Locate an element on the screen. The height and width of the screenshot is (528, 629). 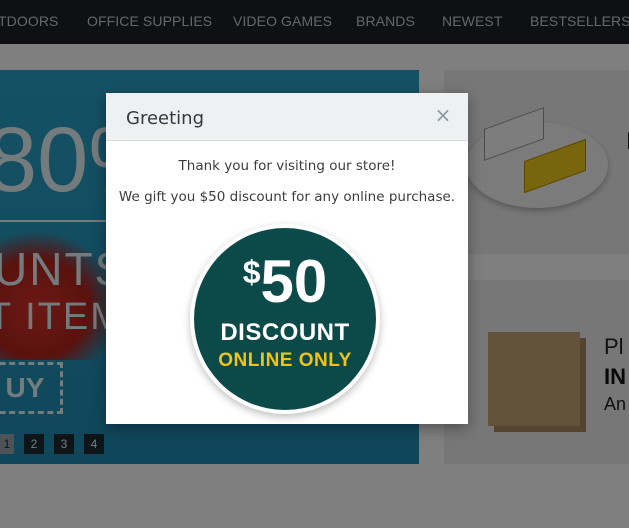
discount-amount: $50 is located at coordinates (285, 282).